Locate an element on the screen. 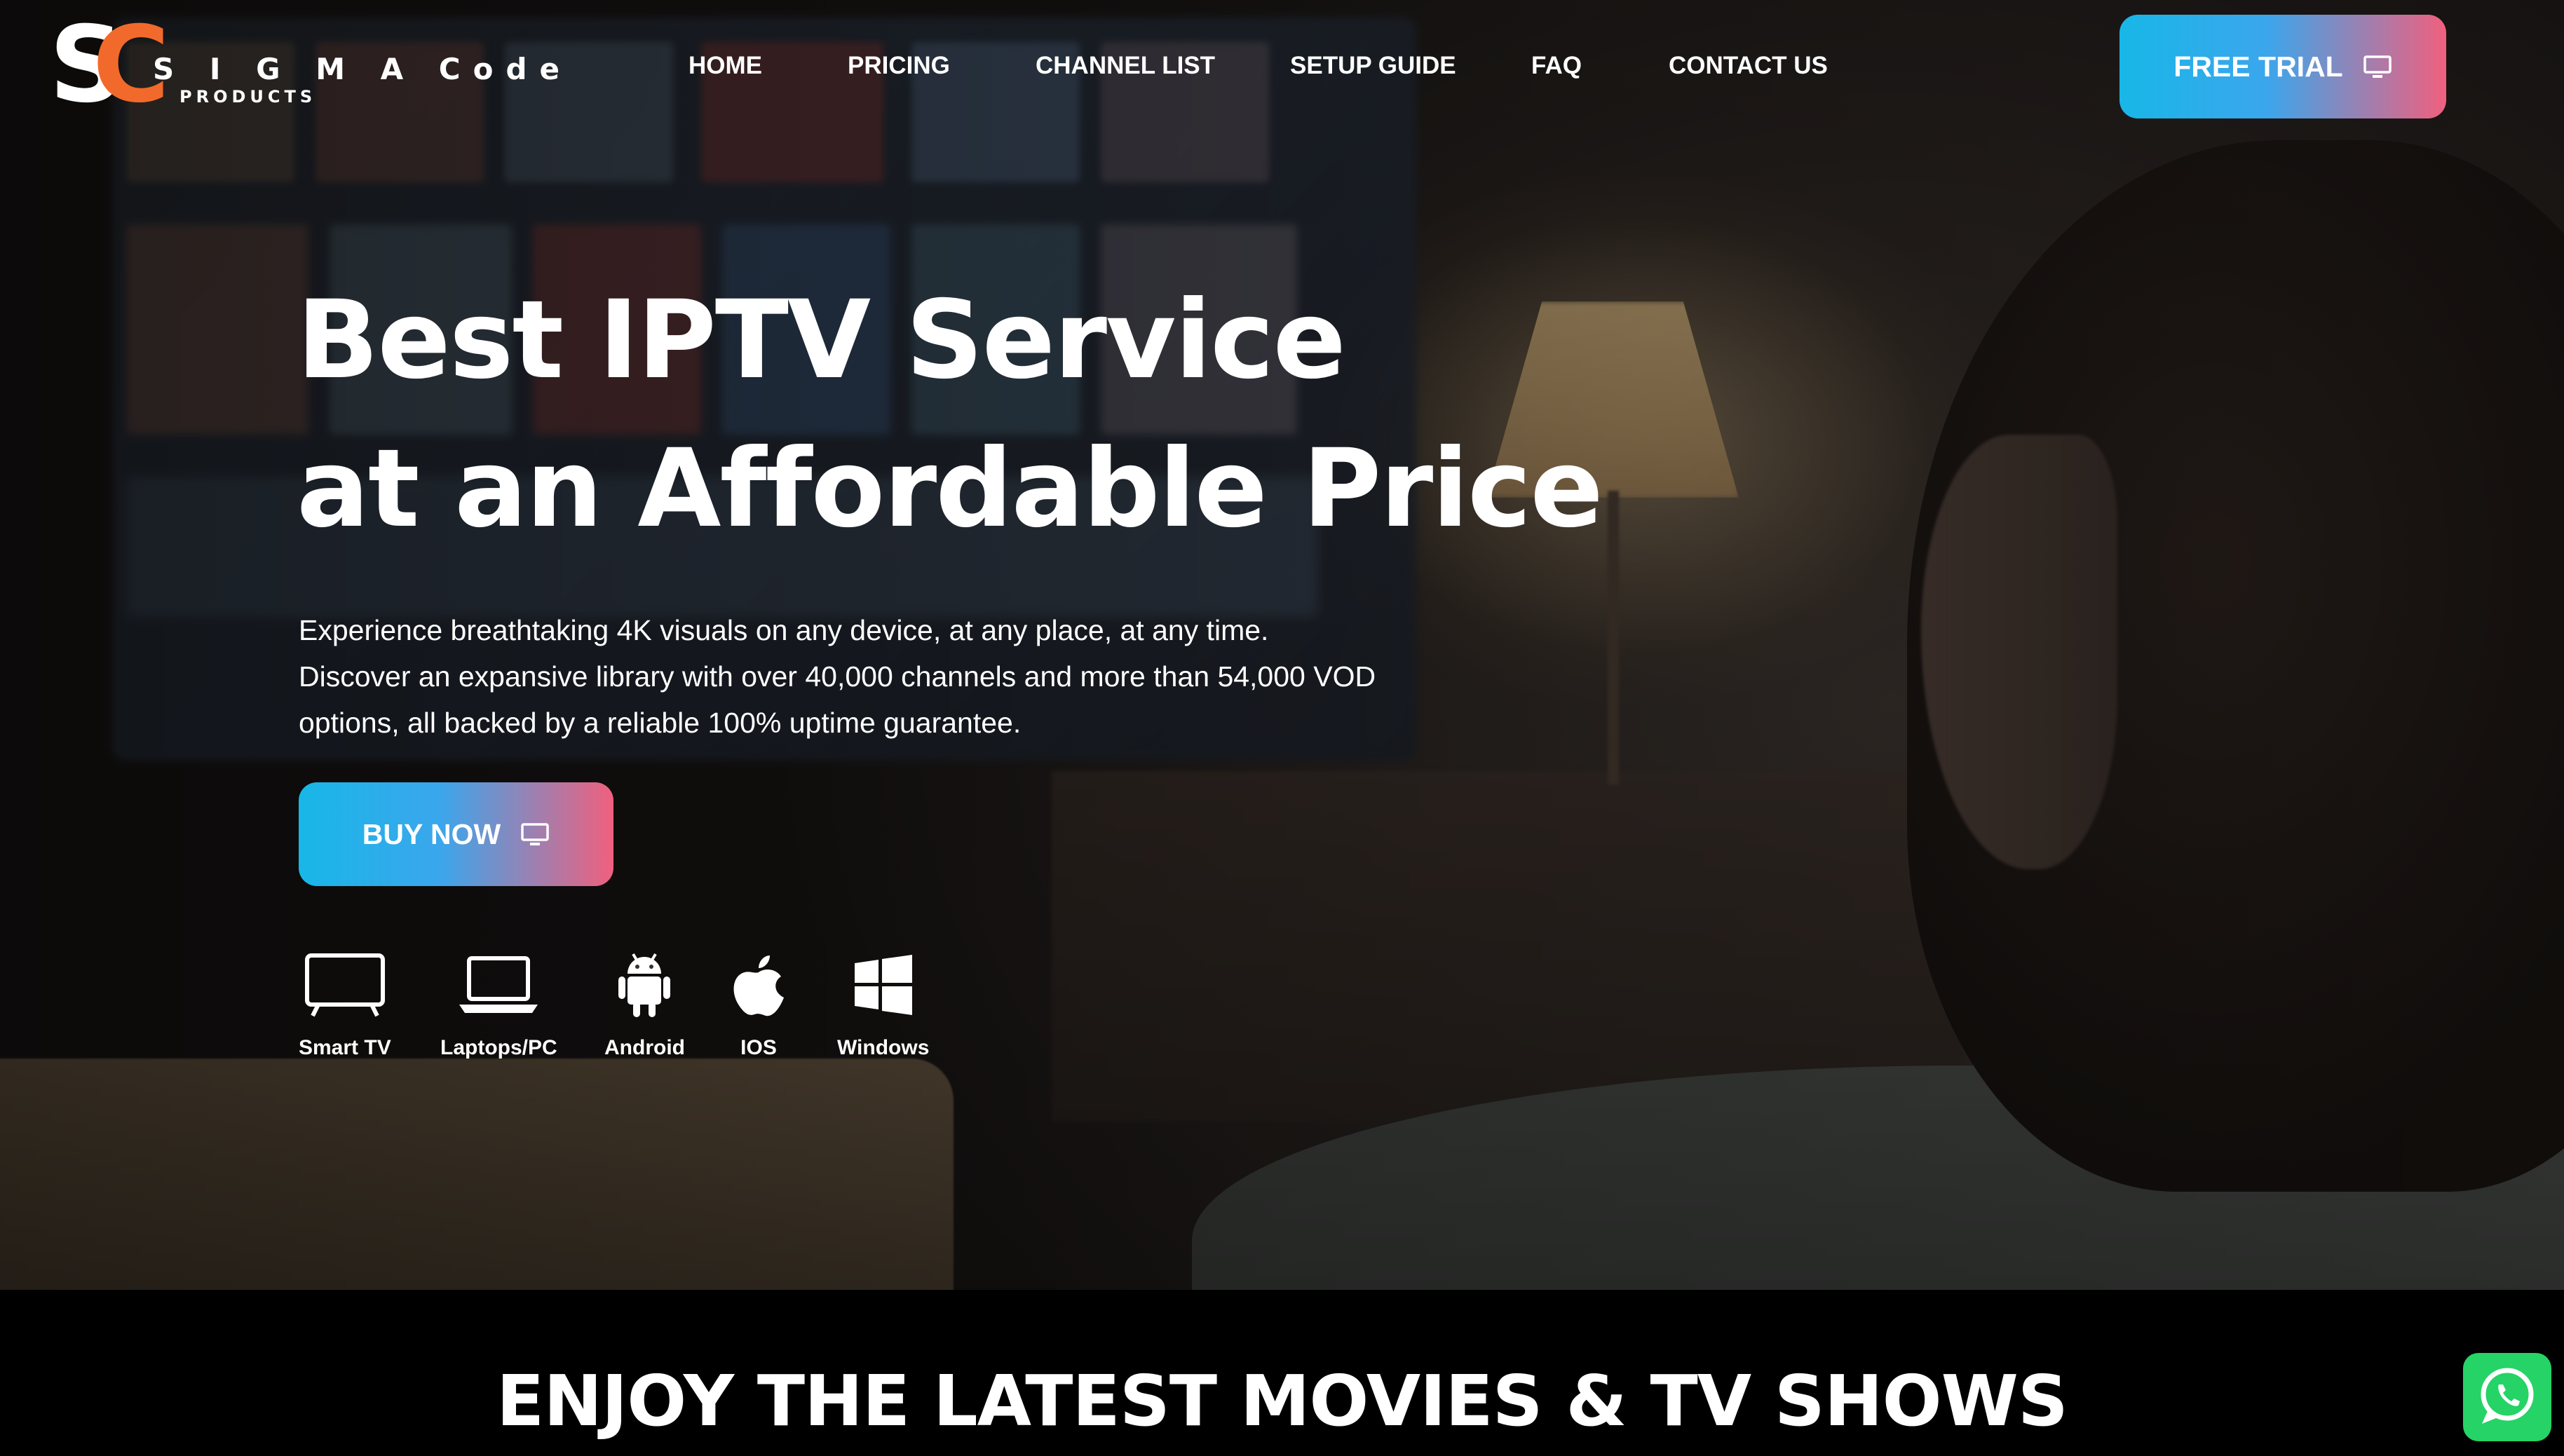  section-title: ENJOY THE LATEST MOVIES & TV SHOWS is located at coordinates (1282, 1401).